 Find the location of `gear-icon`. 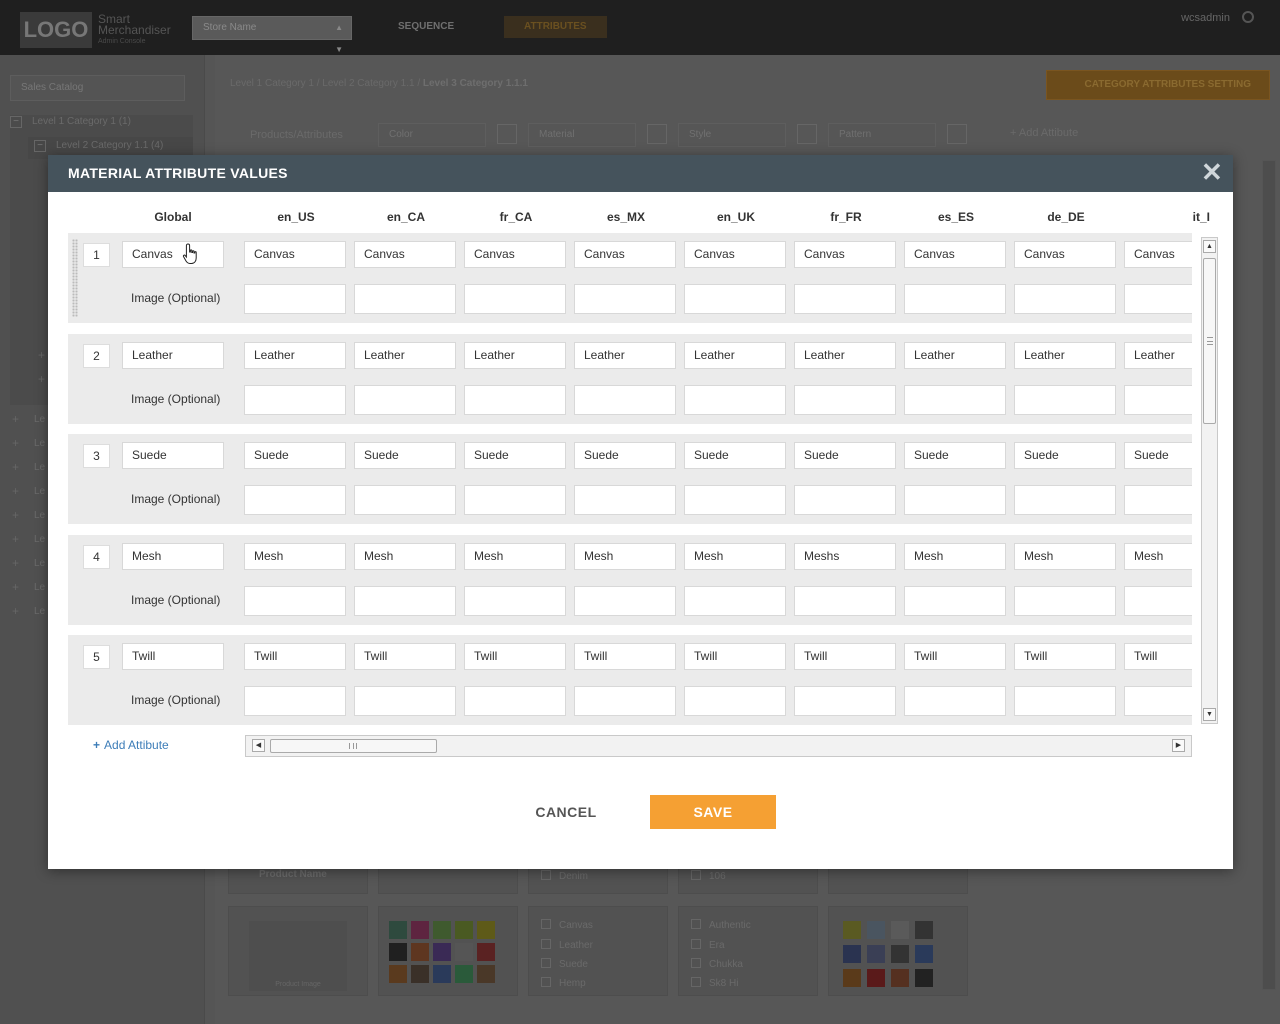

gear-icon is located at coordinates (1248, 17).